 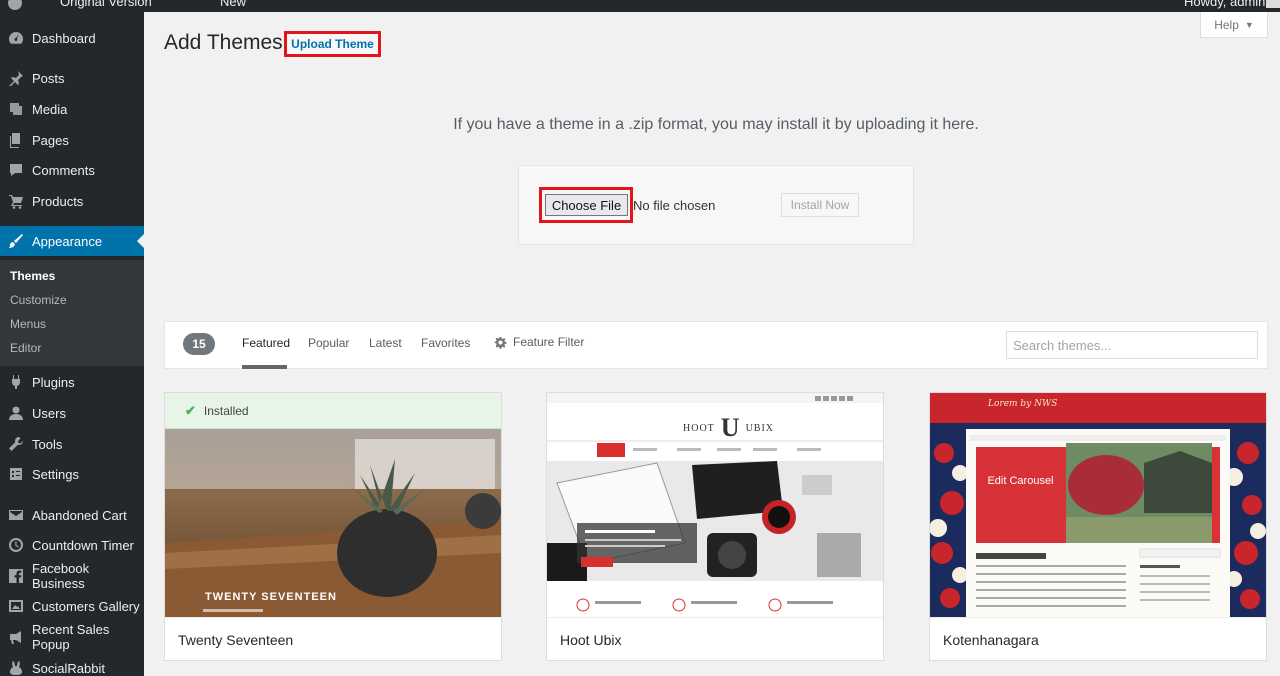 What do you see at coordinates (266, 343) in the screenshot?
I see `tab-featured: Featured` at bounding box center [266, 343].